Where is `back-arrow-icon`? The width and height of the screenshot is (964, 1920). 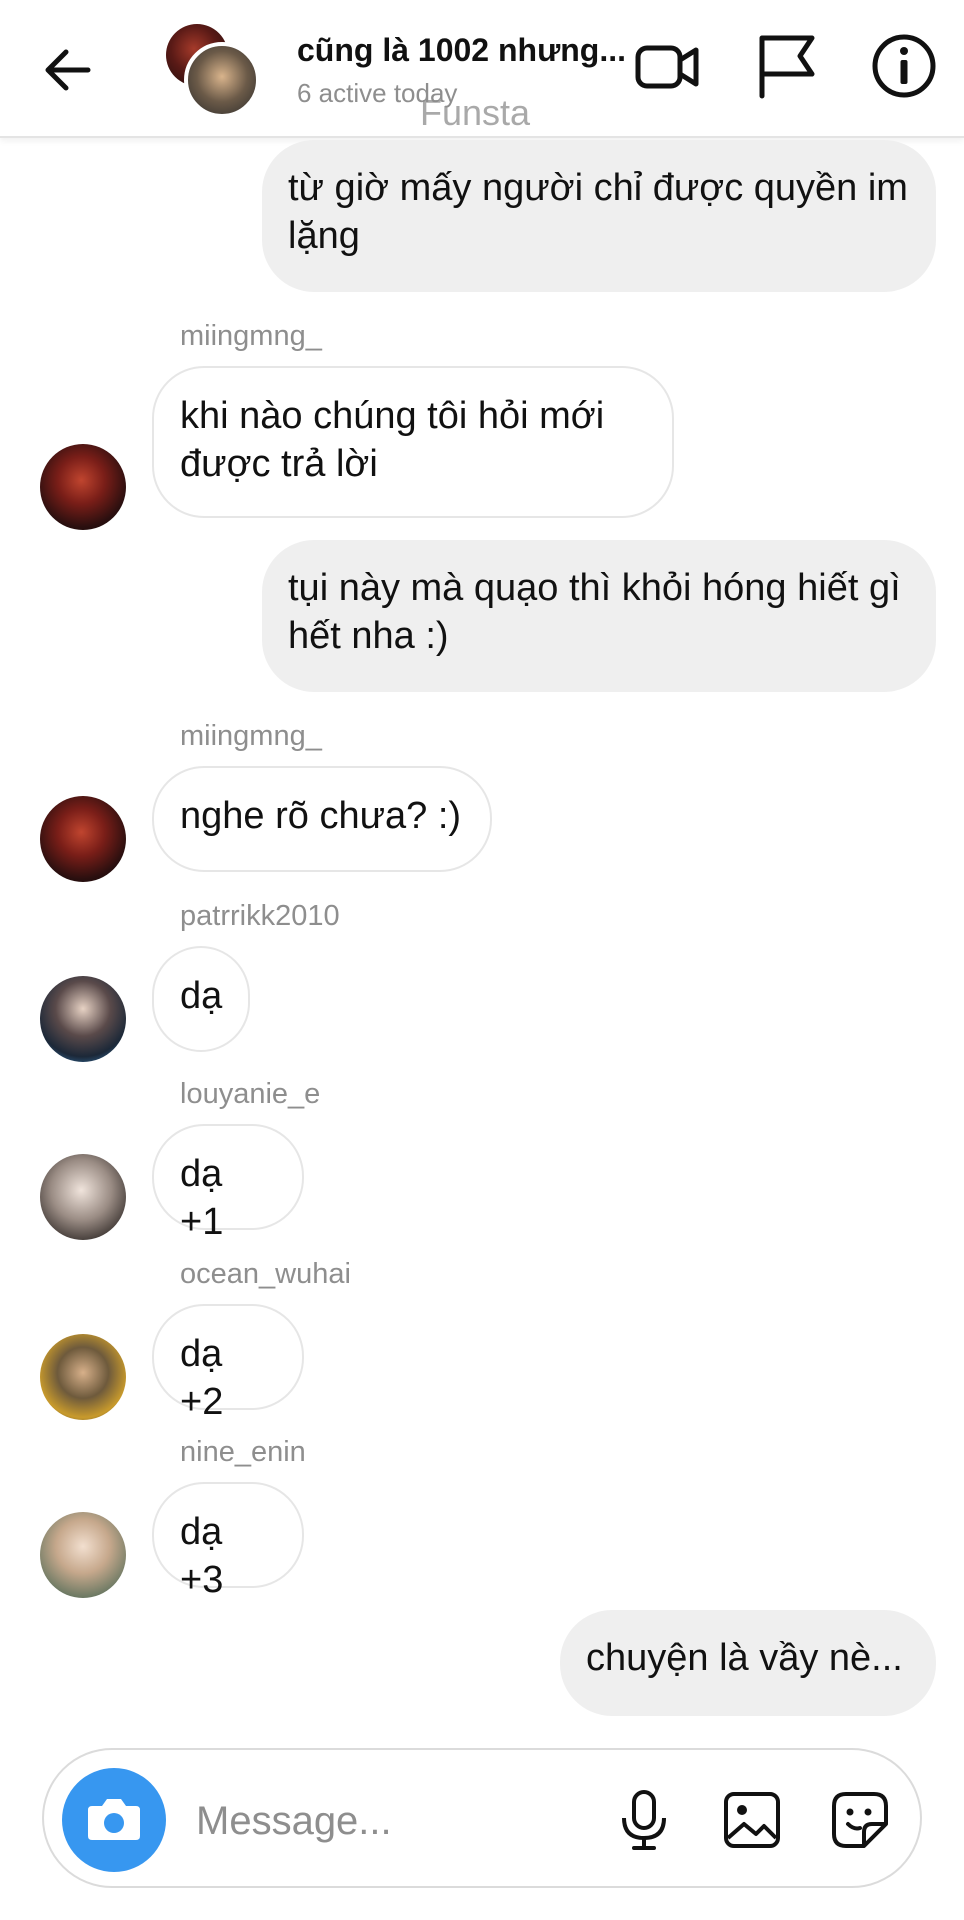 back-arrow-icon is located at coordinates (68, 70).